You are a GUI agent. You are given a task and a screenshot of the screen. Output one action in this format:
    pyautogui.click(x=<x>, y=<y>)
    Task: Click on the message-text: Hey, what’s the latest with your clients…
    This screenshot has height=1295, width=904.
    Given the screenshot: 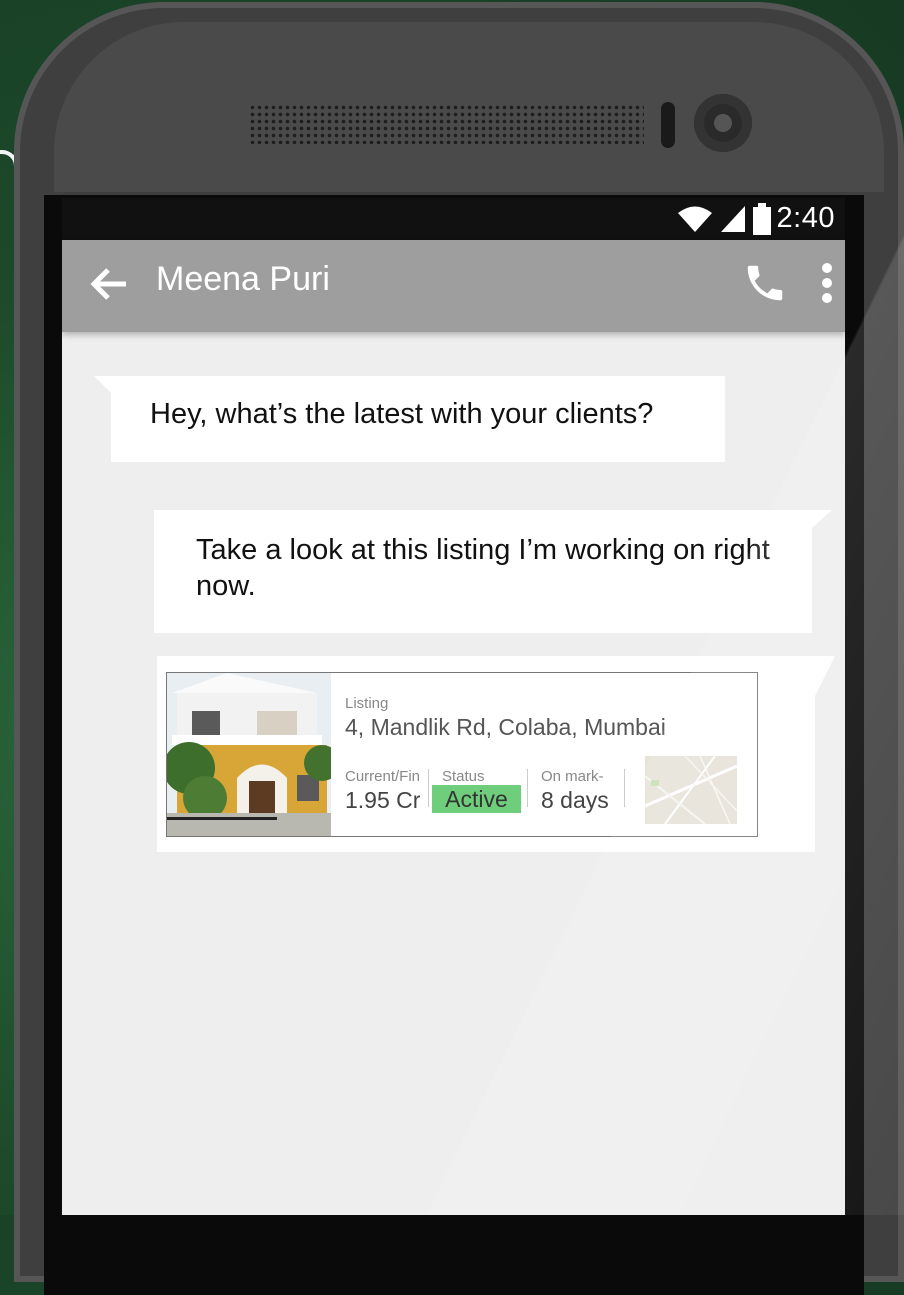 What is the action you would take?
    pyautogui.click(x=402, y=414)
    